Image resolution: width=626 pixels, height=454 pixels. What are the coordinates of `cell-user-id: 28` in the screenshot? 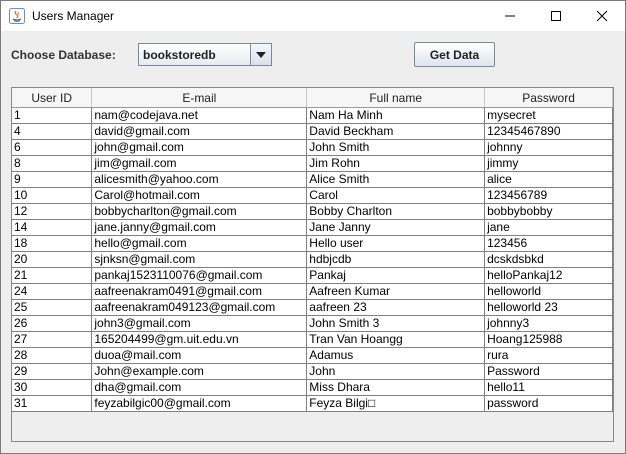 It's located at (52, 355).